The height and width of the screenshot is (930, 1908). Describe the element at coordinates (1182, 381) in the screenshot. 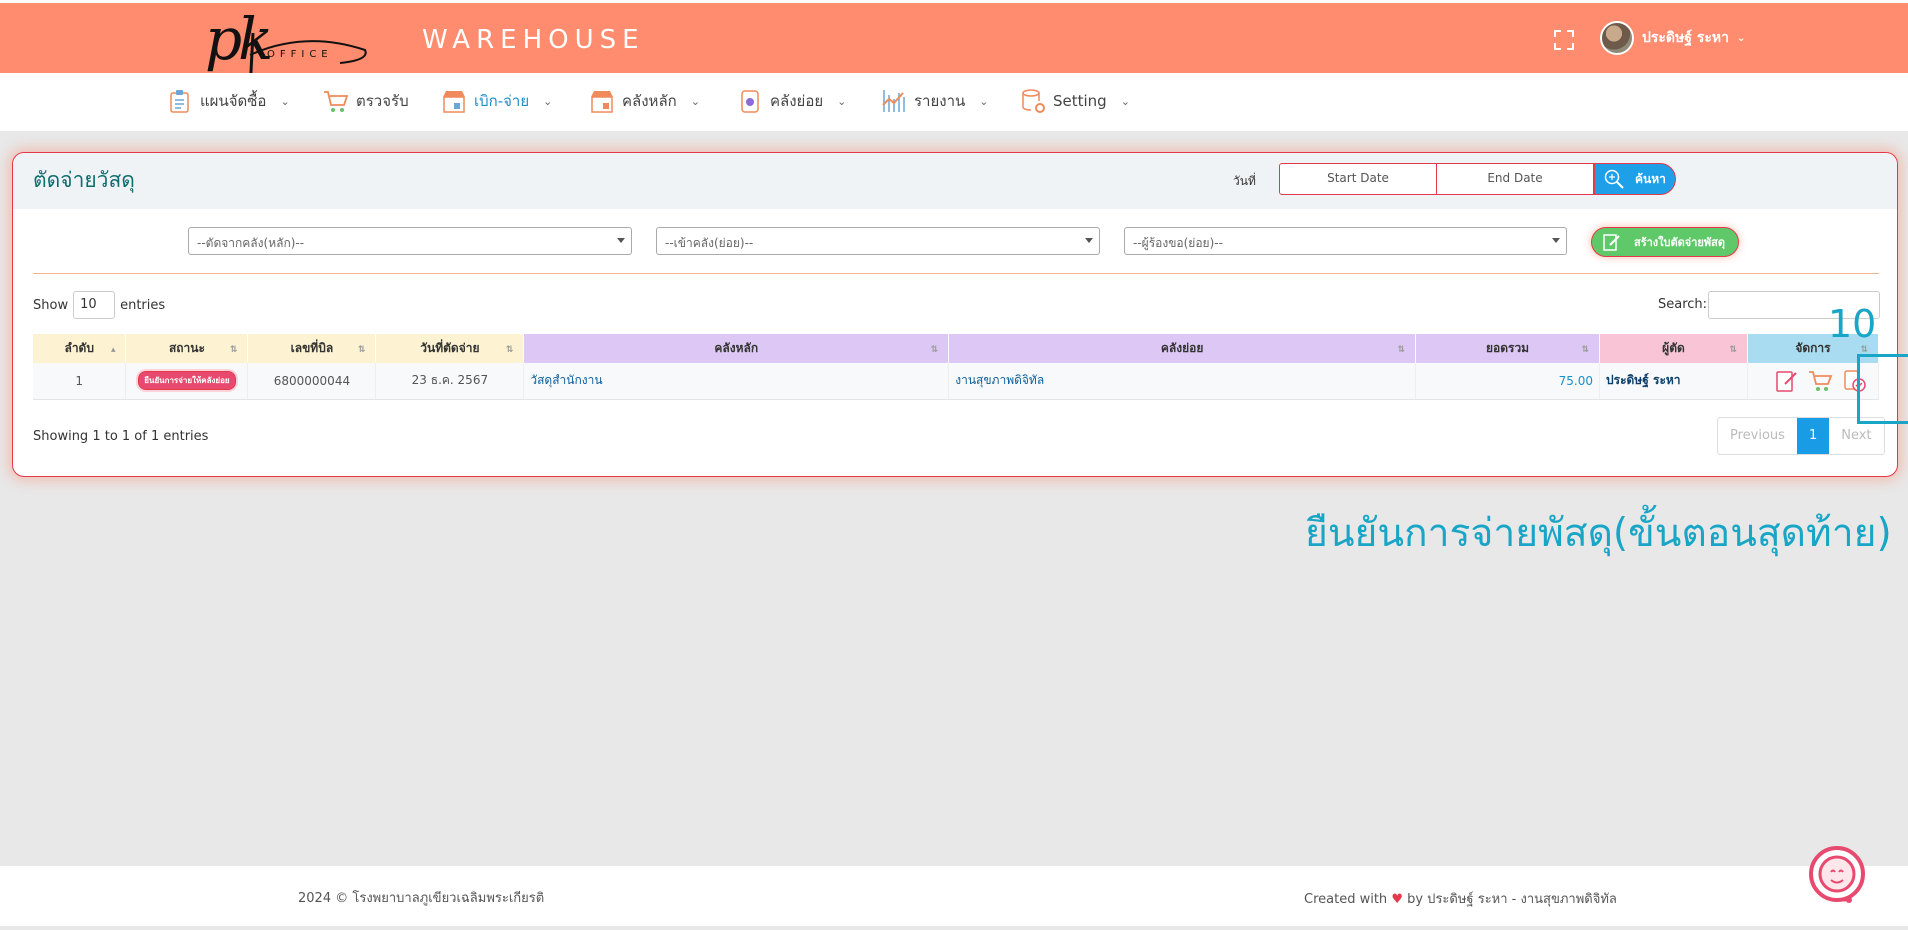

I see `cell-sub-store: งานสุขภาพดิจิทัล` at that location.